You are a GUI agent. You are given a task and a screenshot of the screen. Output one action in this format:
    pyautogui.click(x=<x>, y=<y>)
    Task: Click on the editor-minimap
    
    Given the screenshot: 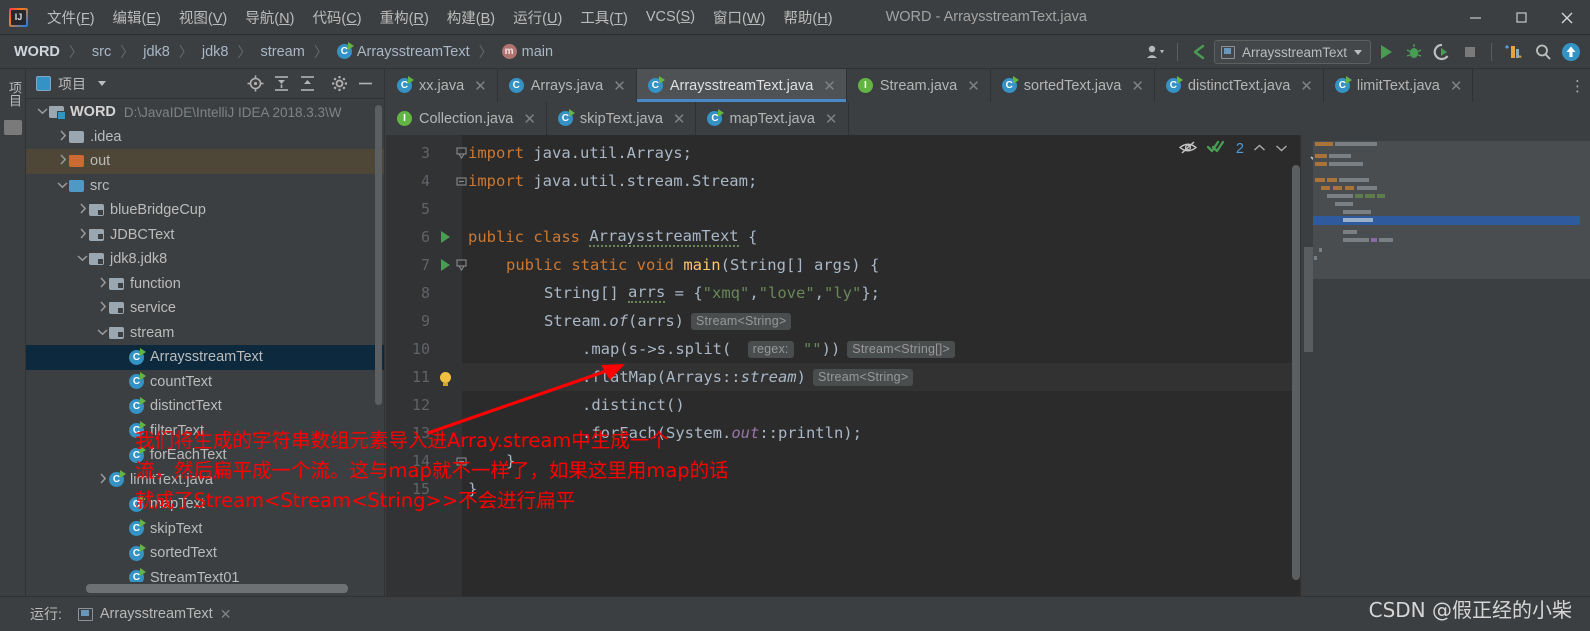 What is the action you would take?
    pyautogui.click(x=1445, y=365)
    